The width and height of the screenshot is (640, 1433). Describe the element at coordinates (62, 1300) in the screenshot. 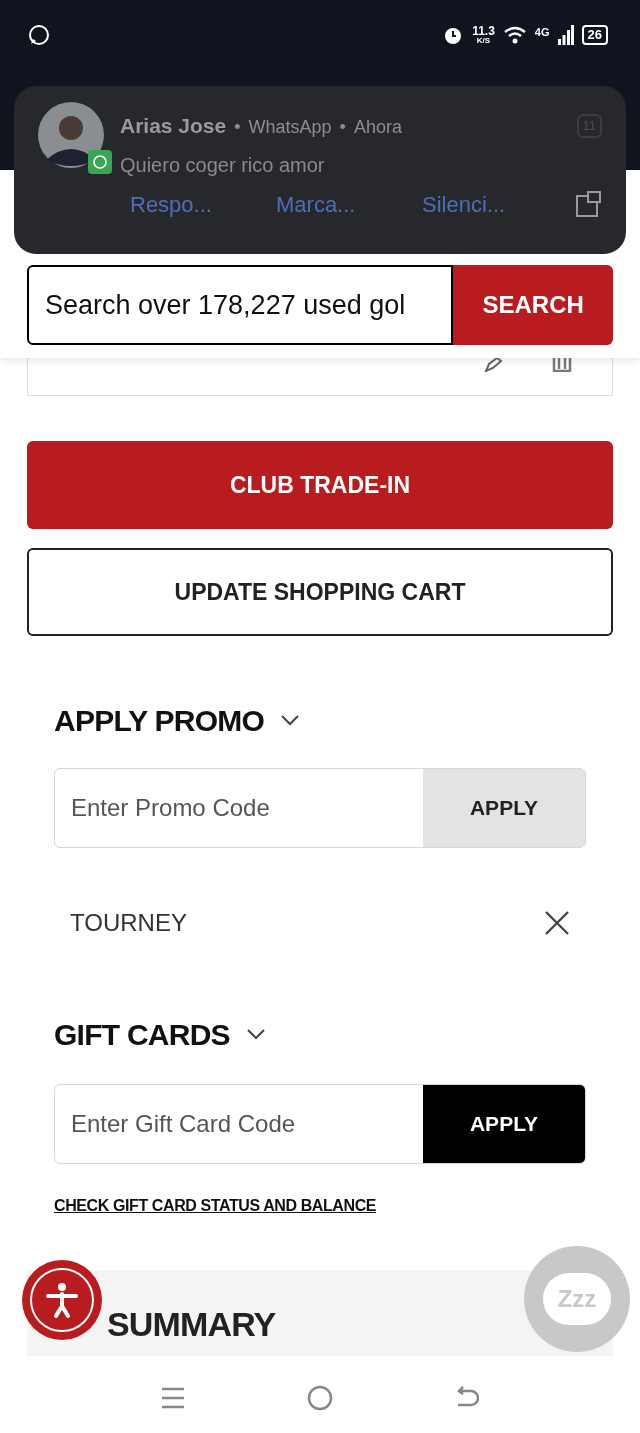

I see `accessibility-icon` at that location.